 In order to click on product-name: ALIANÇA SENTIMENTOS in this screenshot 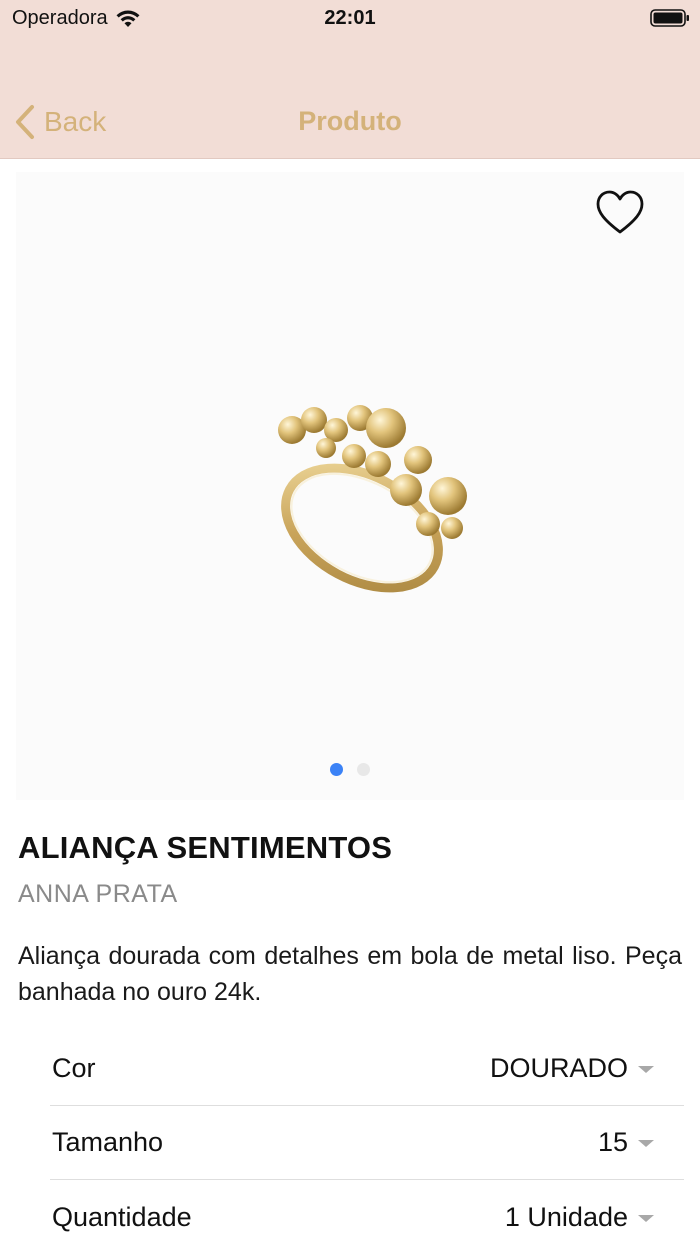, I will do `click(205, 847)`.